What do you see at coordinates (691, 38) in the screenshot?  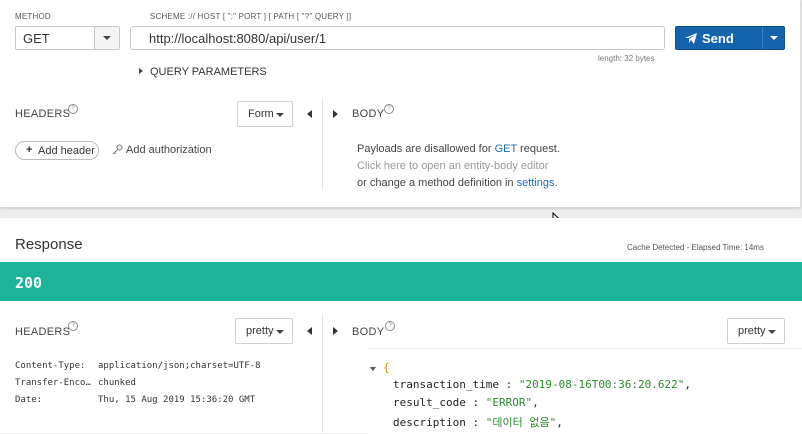 I see `paper-plane-icon` at bounding box center [691, 38].